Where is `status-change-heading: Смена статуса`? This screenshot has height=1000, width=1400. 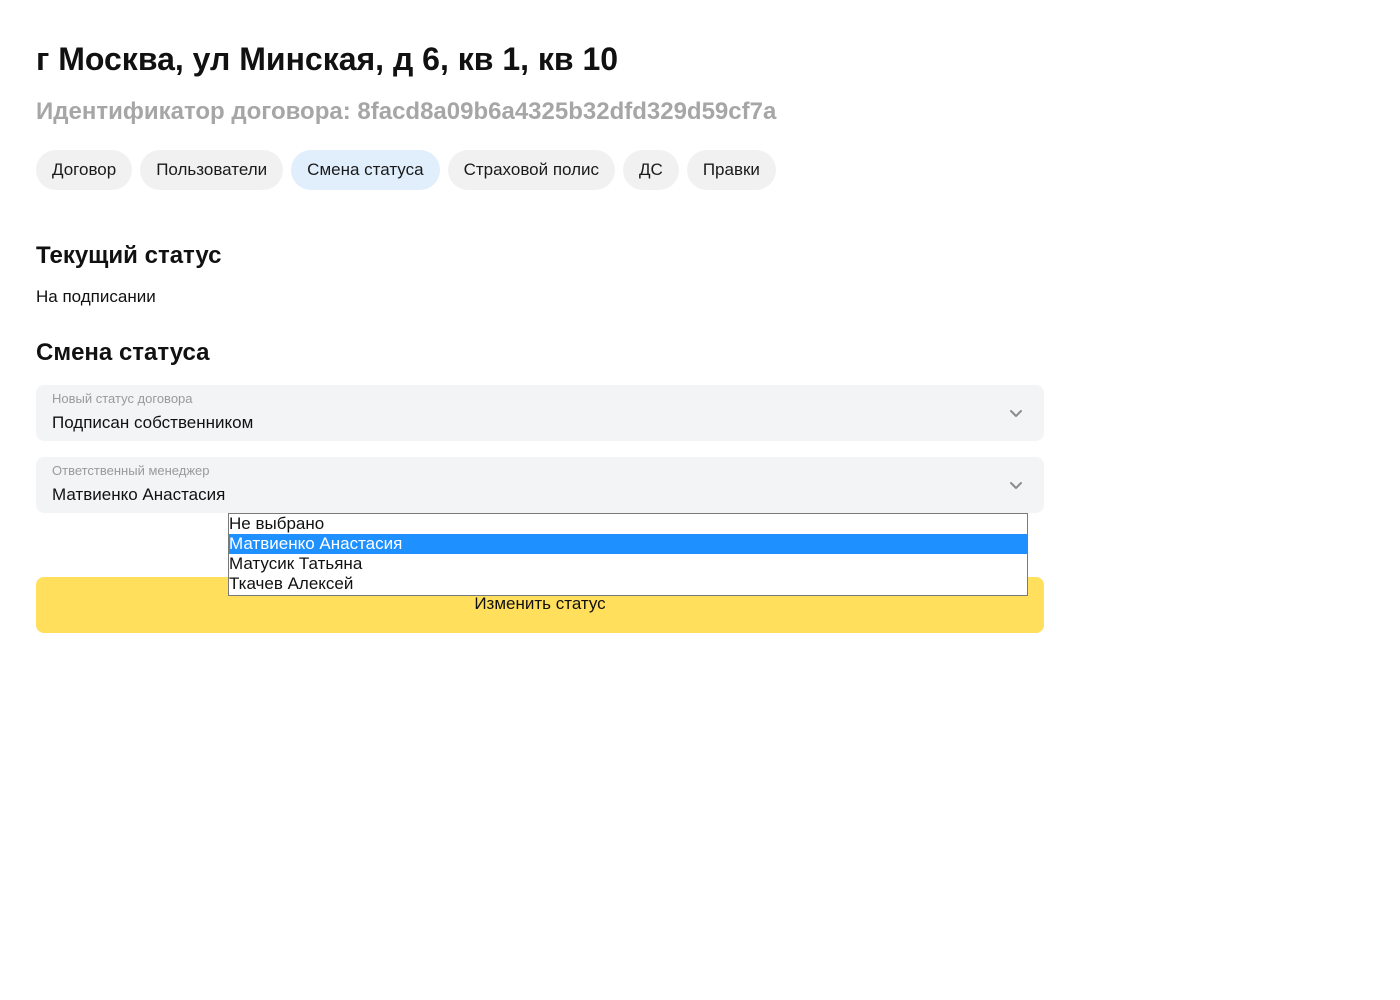 status-change-heading: Смена статуса is located at coordinates (123, 352).